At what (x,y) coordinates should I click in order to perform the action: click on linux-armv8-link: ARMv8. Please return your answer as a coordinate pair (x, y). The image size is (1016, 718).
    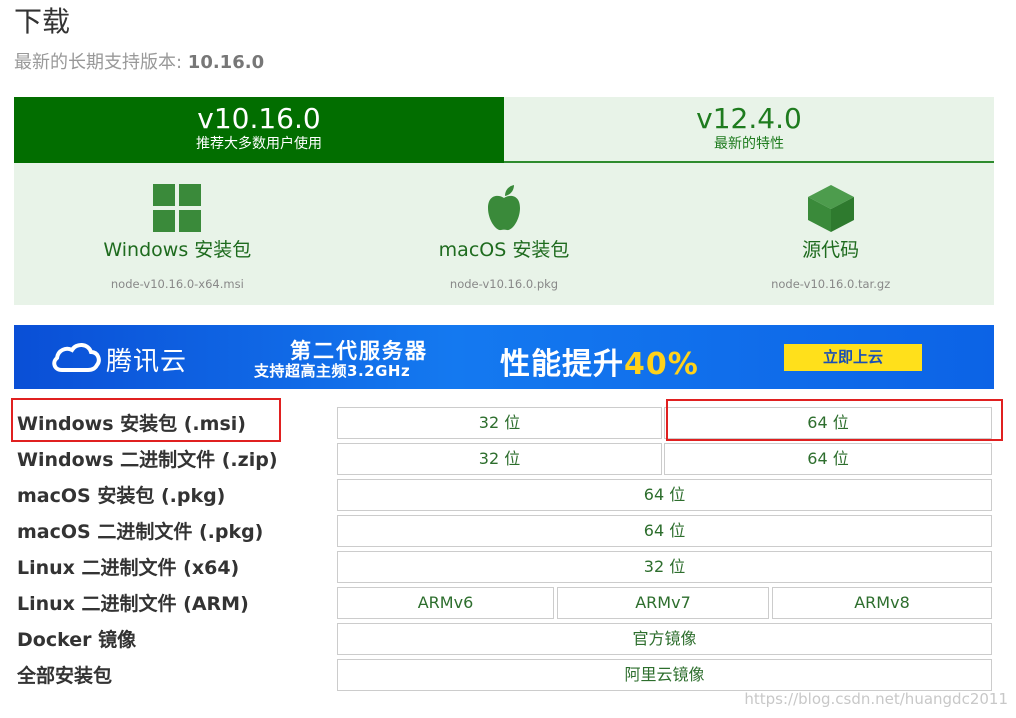
    Looking at the image, I should click on (882, 603).